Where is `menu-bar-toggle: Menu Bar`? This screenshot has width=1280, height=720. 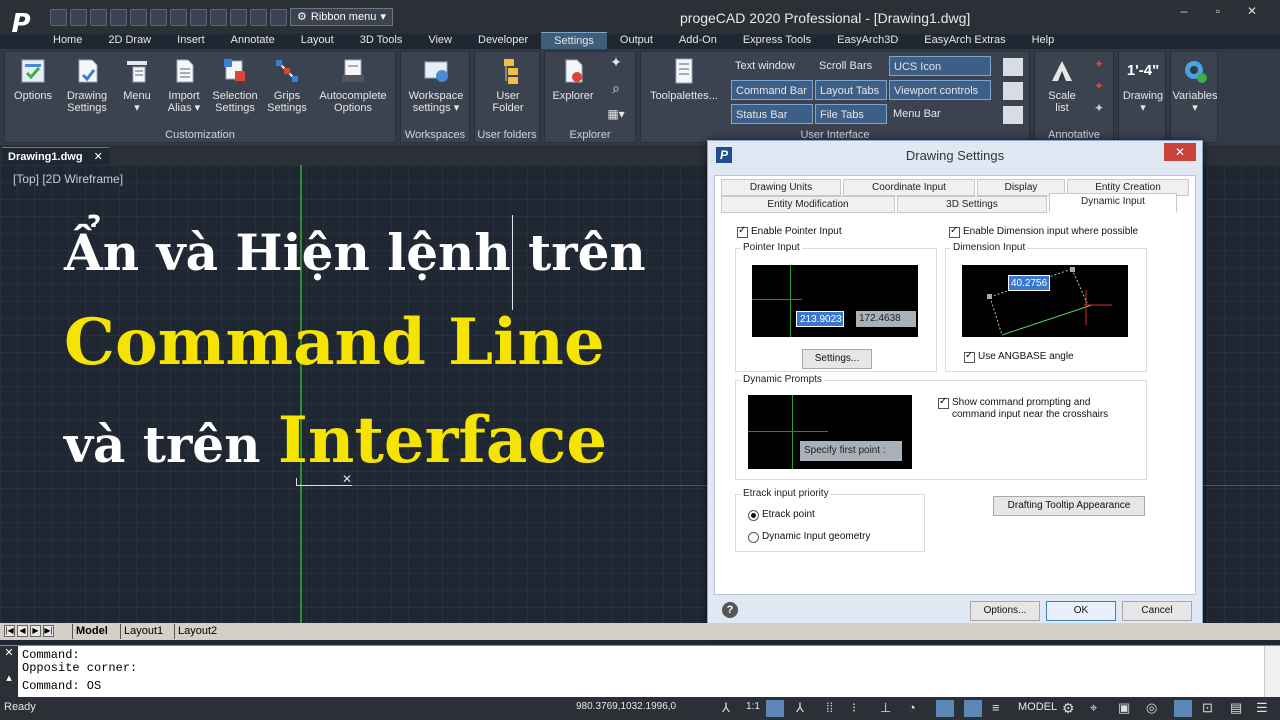 menu-bar-toggle: Menu Bar is located at coordinates (940, 114).